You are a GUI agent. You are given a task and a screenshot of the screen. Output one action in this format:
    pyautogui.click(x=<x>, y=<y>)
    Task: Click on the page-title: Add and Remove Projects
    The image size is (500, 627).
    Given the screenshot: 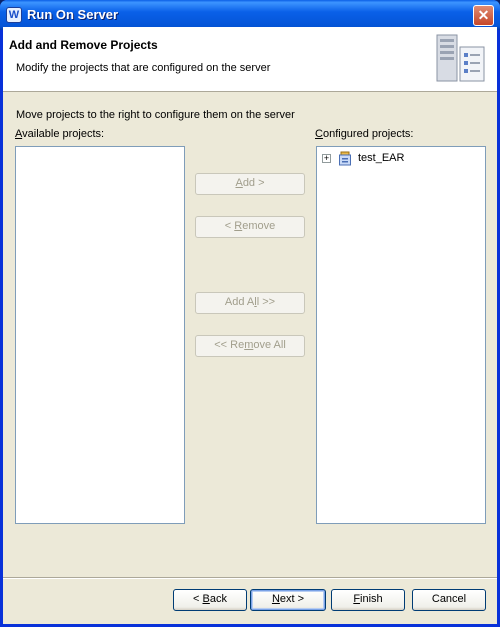 What is the action you would take?
    pyautogui.click(x=83, y=45)
    